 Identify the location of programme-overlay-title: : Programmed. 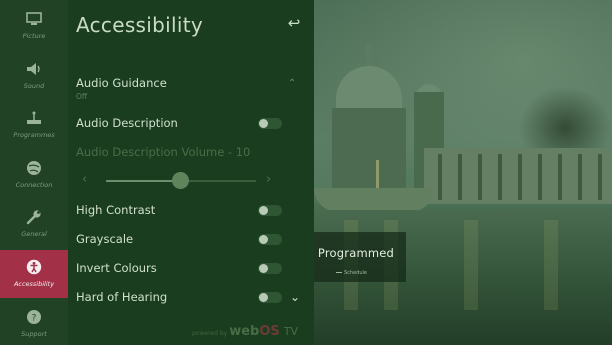
(352, 253).